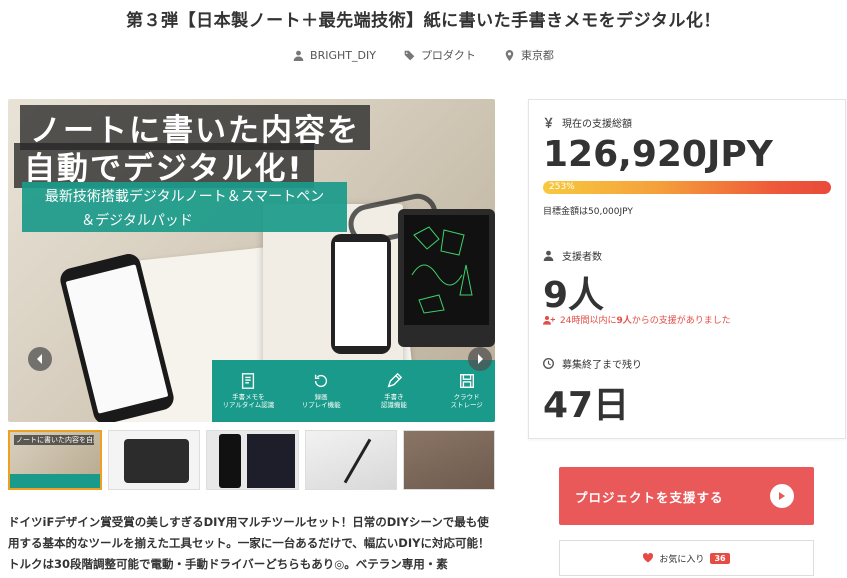 The height and width of the screenshot is (578, 847). What do you see at coordinates (395, 380) in the screenshot?
I see `pen-icon` at bounding box center [395, 380].